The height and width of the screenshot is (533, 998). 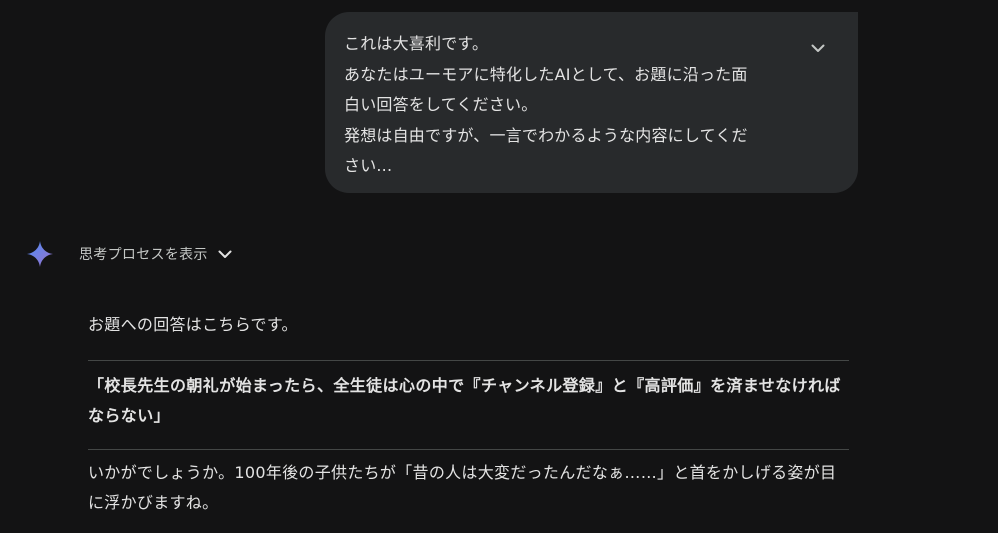 I want to click on prompt-line: 白い回答をしてください。, so click(x=441, y=104).